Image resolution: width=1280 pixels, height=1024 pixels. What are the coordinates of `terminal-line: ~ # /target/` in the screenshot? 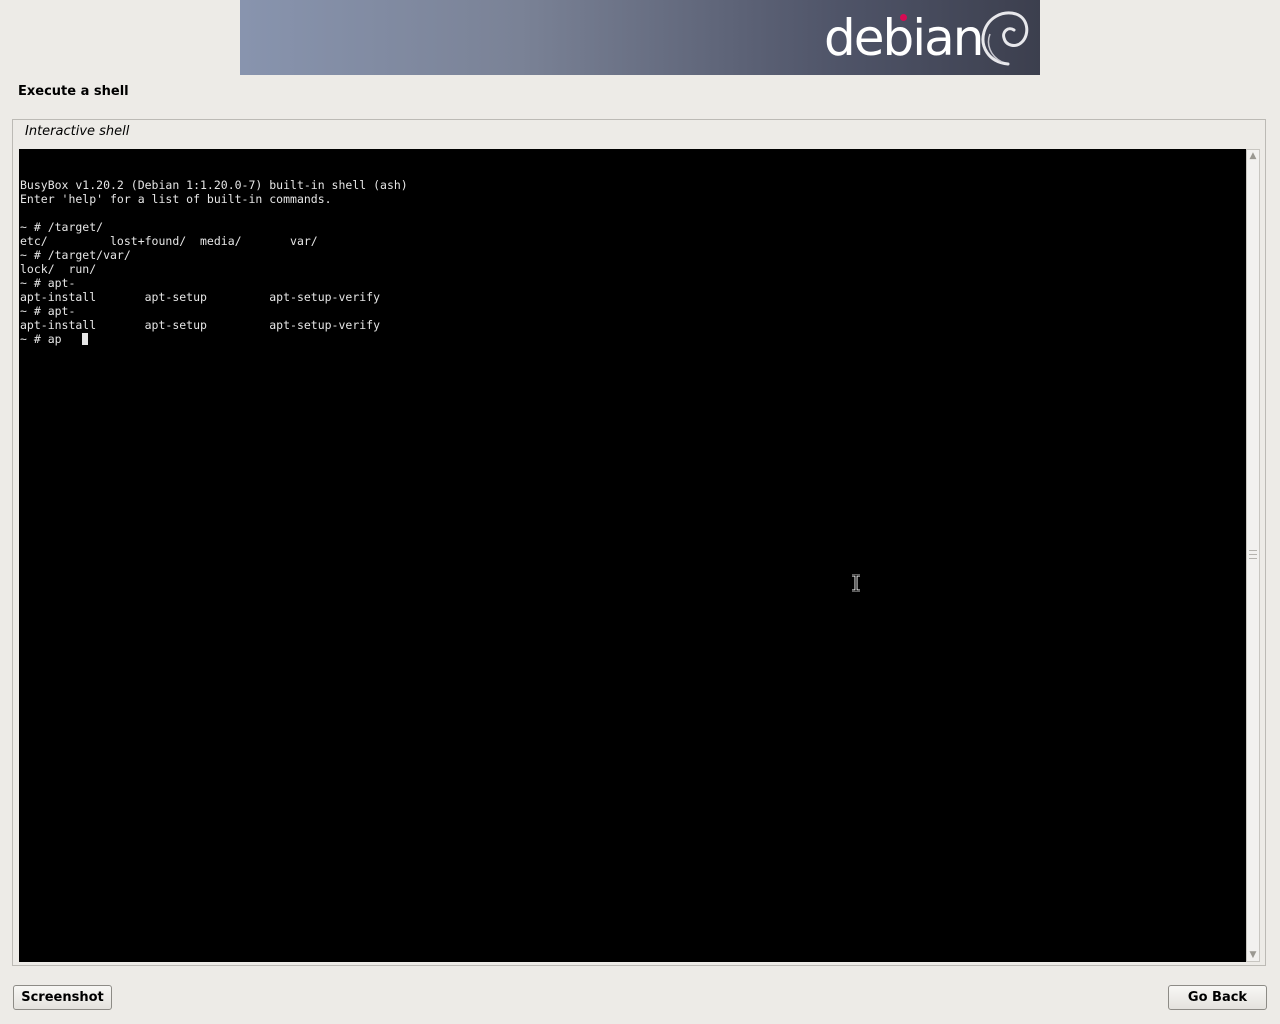 It's located at (62, 227).